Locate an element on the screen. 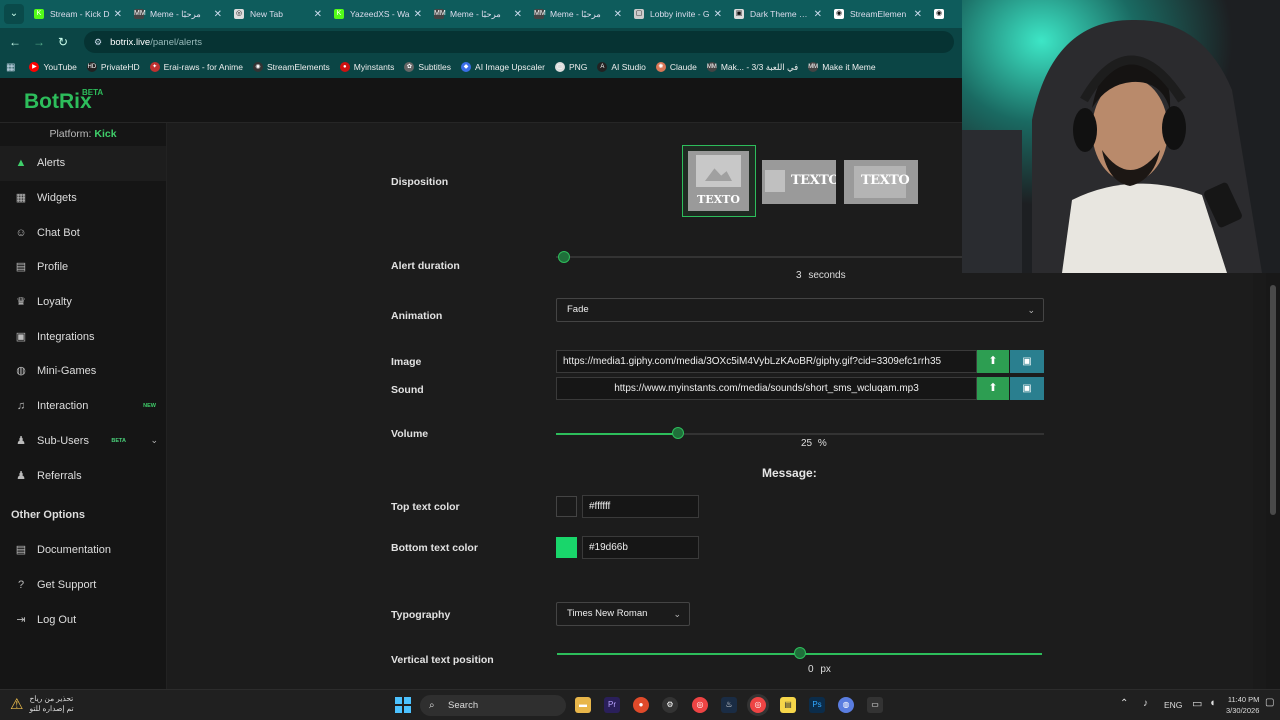 The height and width of the screenshot is (720, 1280). typography-select: Times New Roman ⌄ is located at coordinates (623, 614).